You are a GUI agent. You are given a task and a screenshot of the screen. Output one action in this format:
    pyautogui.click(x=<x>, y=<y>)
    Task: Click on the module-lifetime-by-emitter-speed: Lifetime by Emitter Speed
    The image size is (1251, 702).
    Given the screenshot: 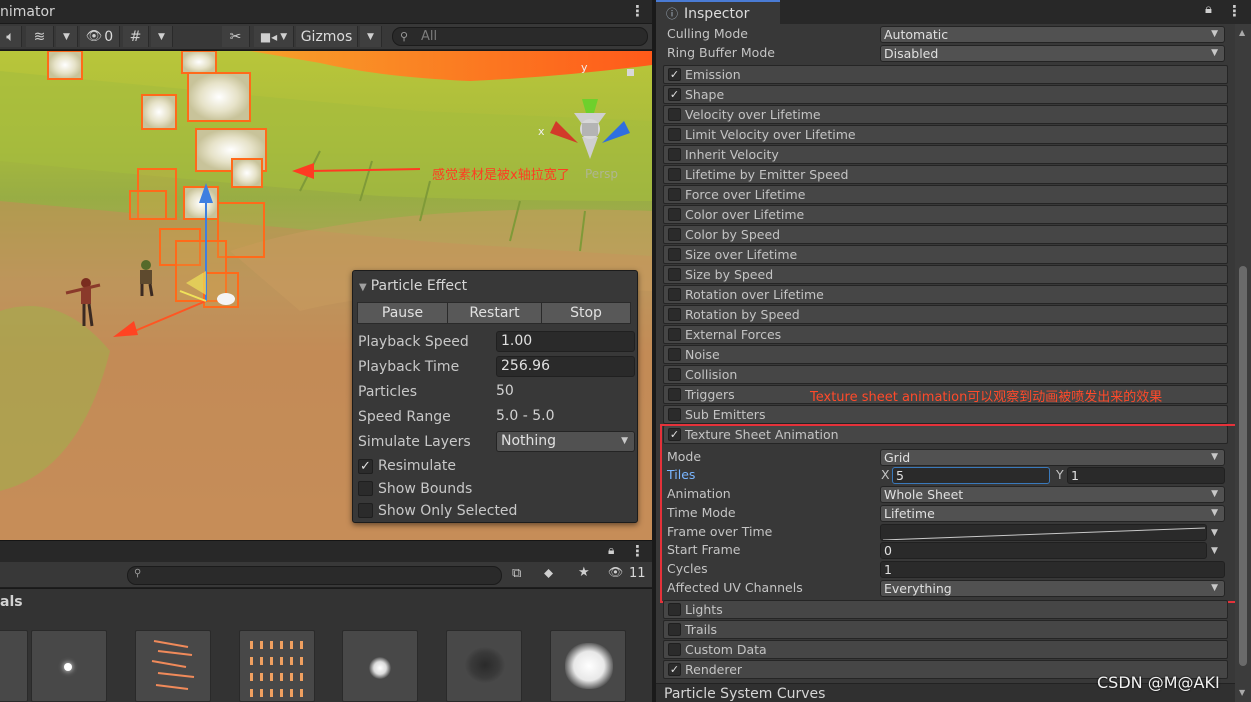 What is the action you would take?
    pyautogui.click(x=945, y=174)
    